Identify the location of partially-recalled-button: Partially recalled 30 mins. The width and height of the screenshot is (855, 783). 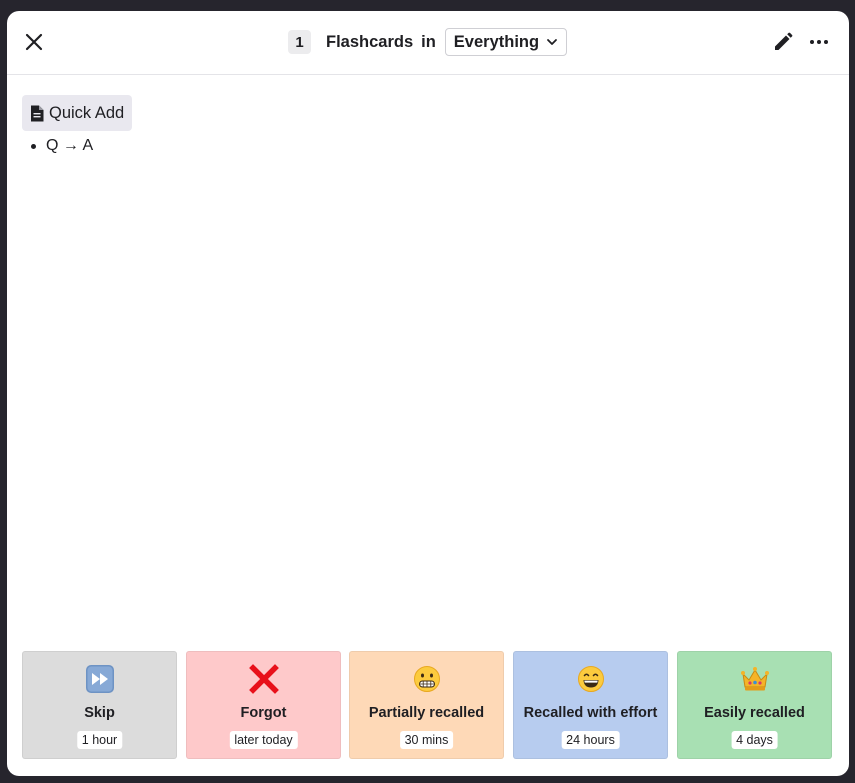
(426, 705).